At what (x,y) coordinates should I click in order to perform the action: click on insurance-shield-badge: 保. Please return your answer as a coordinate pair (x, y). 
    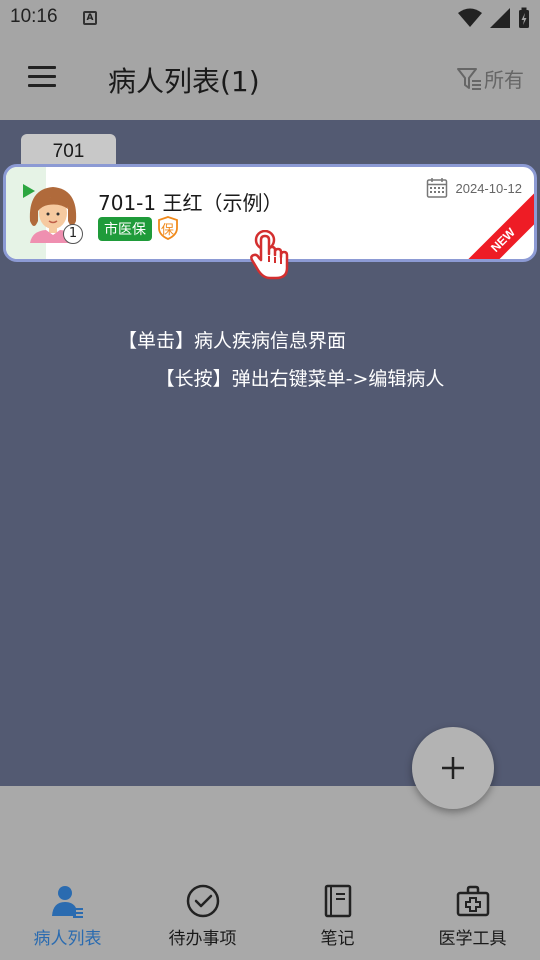
    Looking at the image, I should click on (168, 228).